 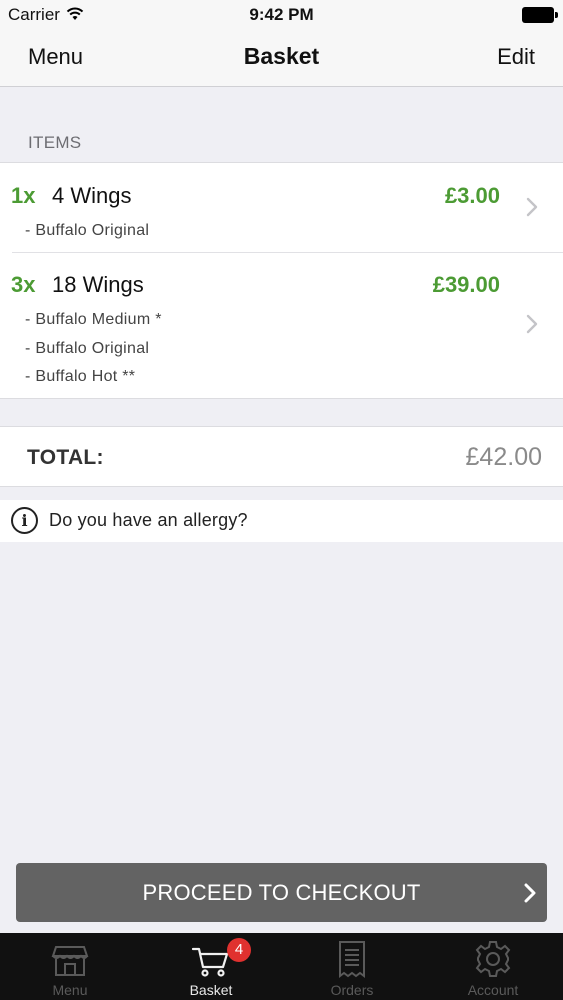 I want to click on tab-label: Basket, so click(x=211, y=990).